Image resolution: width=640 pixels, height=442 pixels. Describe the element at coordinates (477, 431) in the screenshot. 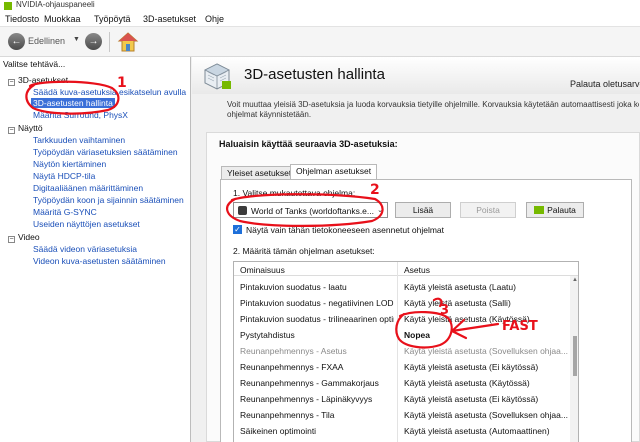

I see `row-setting: Käytä yleistä asetusta (Automaattinen)` at that location.